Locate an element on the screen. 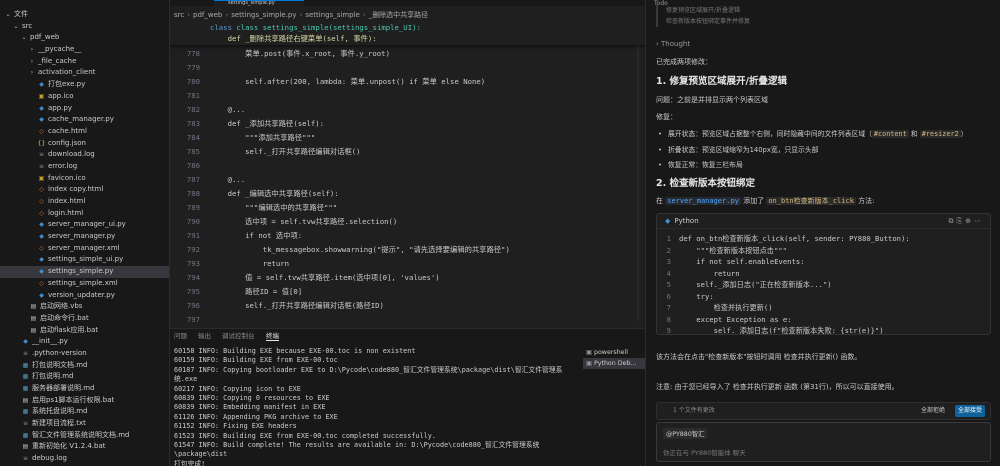  breadcrumb-item: settings_simple.py is located at coordinates (263, 15).